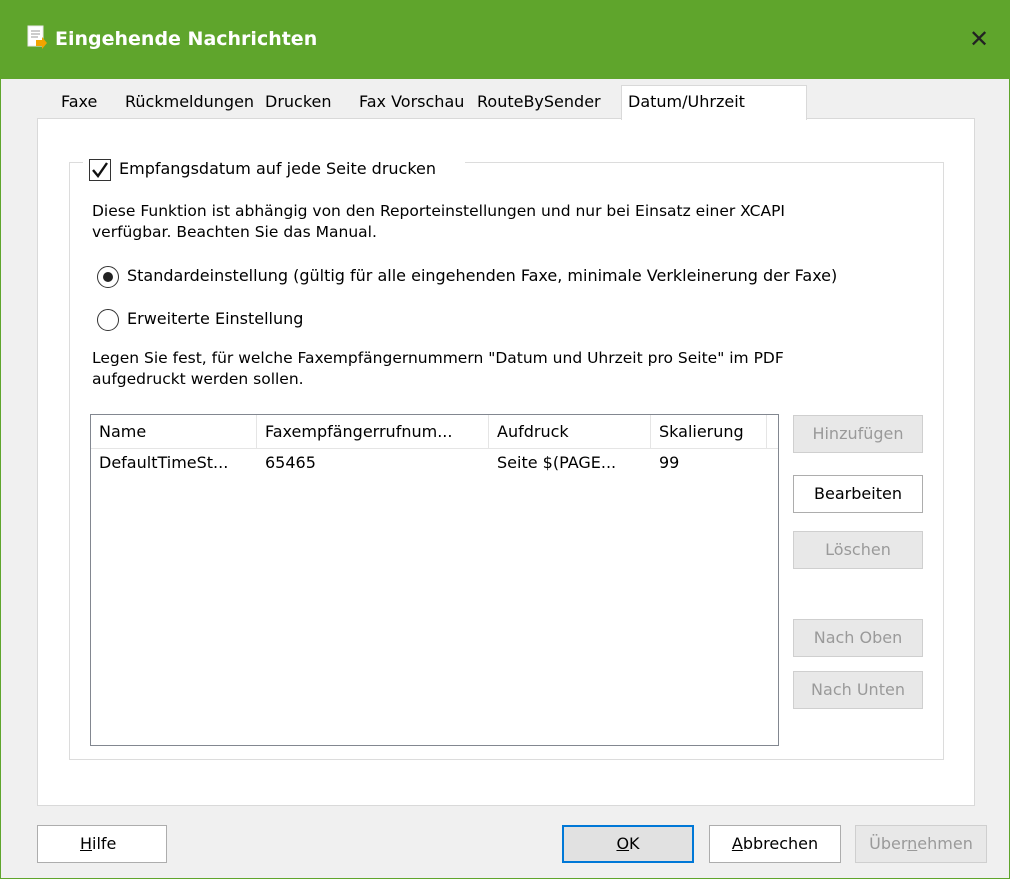 The width and height of the screenshot is (1010, 879). I want to click on apply-button: Übernehmen, so click(921, 844).